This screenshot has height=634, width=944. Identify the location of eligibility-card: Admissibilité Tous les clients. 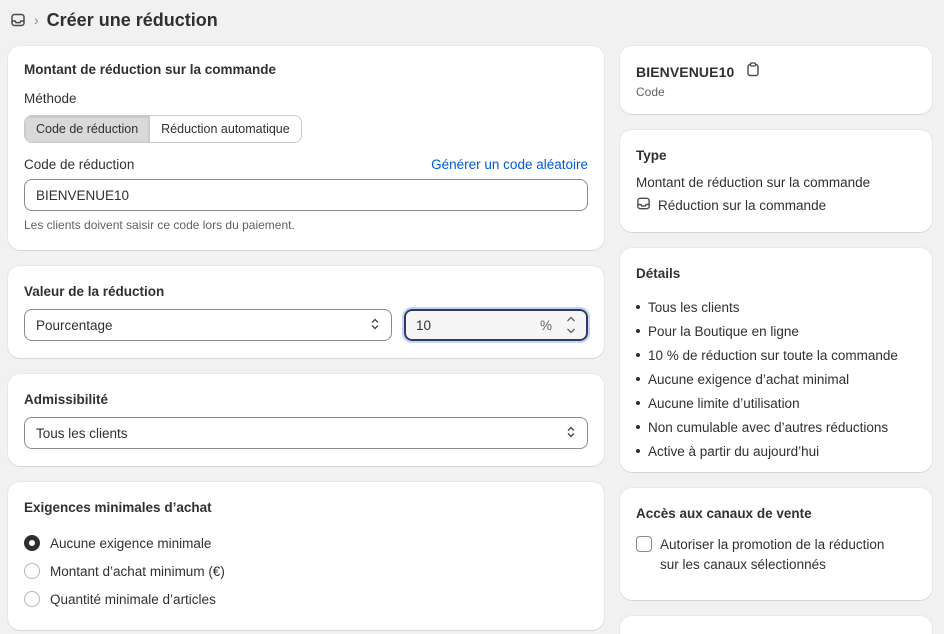
(306, 420).